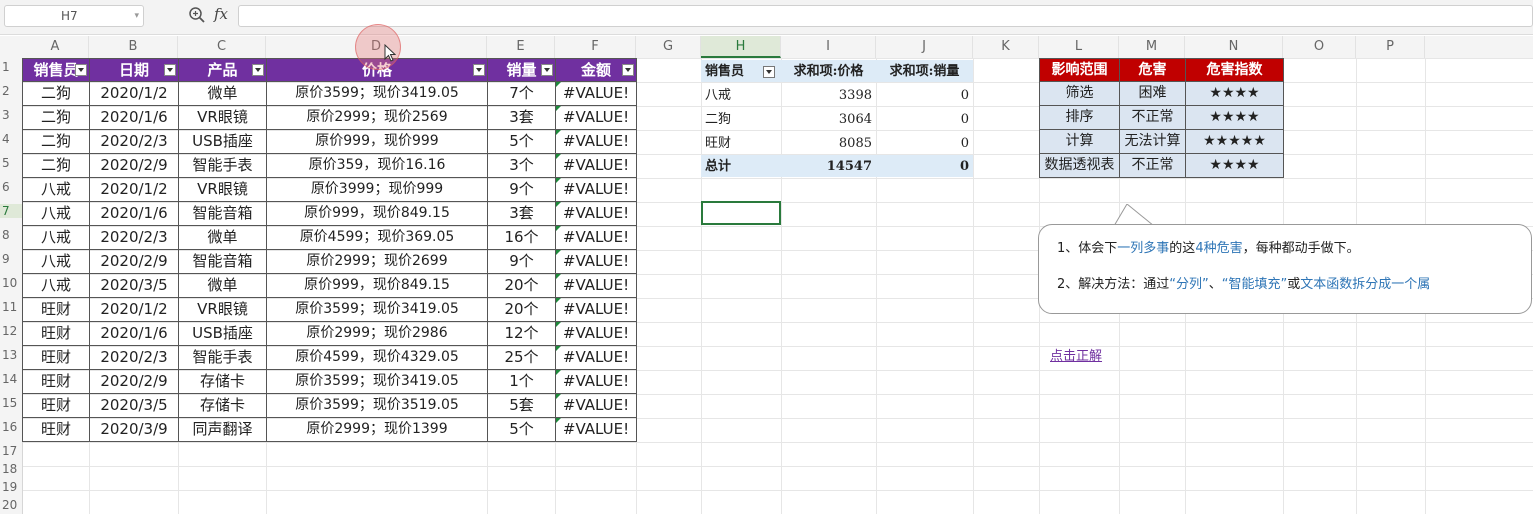  I want to click on cell-product: 微单, so click(222, 238).